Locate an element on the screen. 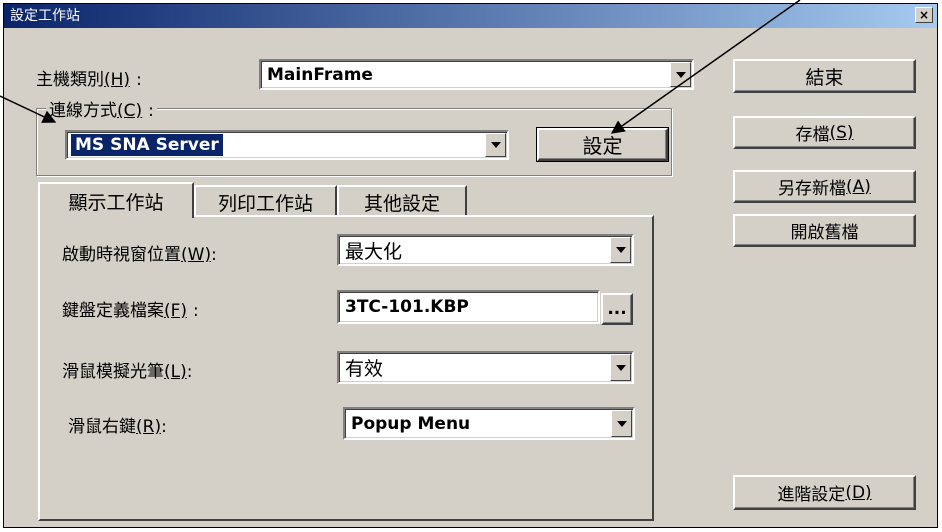  keyboard-file-input: 3TC-101.KBP is located at coordinates (468, 307).